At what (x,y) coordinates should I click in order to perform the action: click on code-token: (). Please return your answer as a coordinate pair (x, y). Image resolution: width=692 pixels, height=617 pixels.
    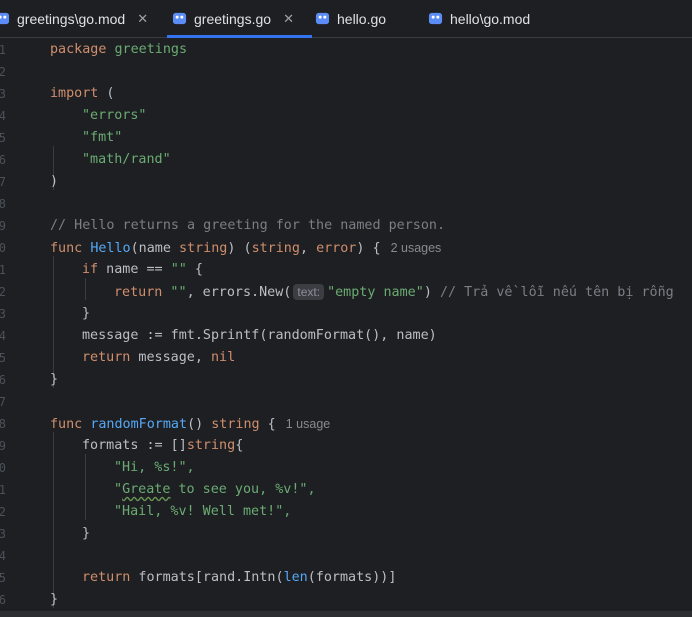
    Looking at the image, I should click on (199, 424).